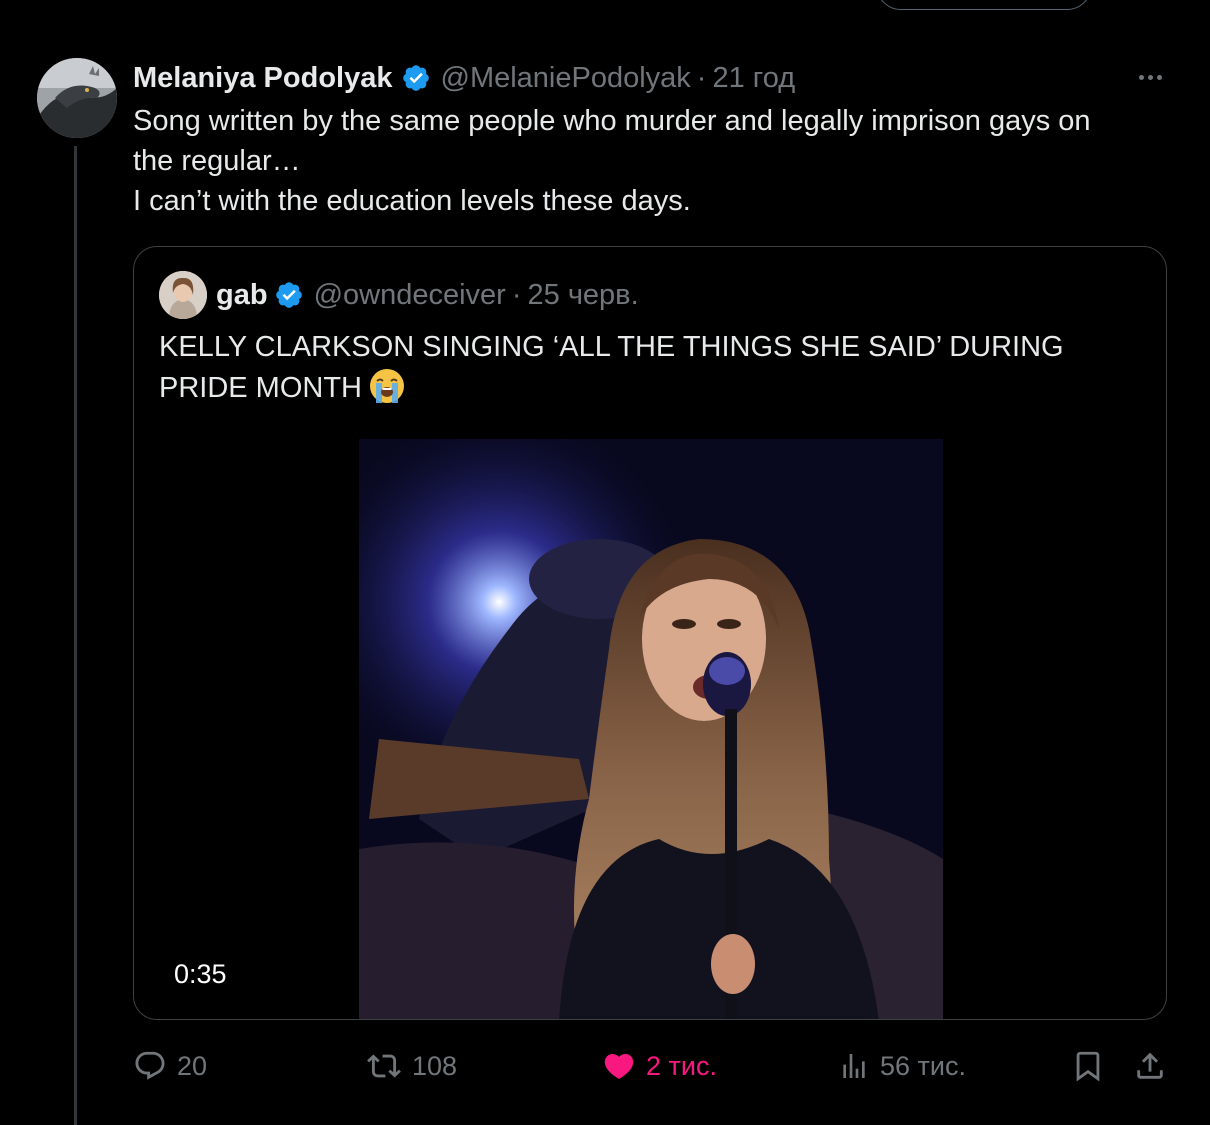 This screenshot has height=1125, width=1210. What do you see at coordinates (77, 98) in the screenshot?
I see `avatar` at bounding box center [77, 98].